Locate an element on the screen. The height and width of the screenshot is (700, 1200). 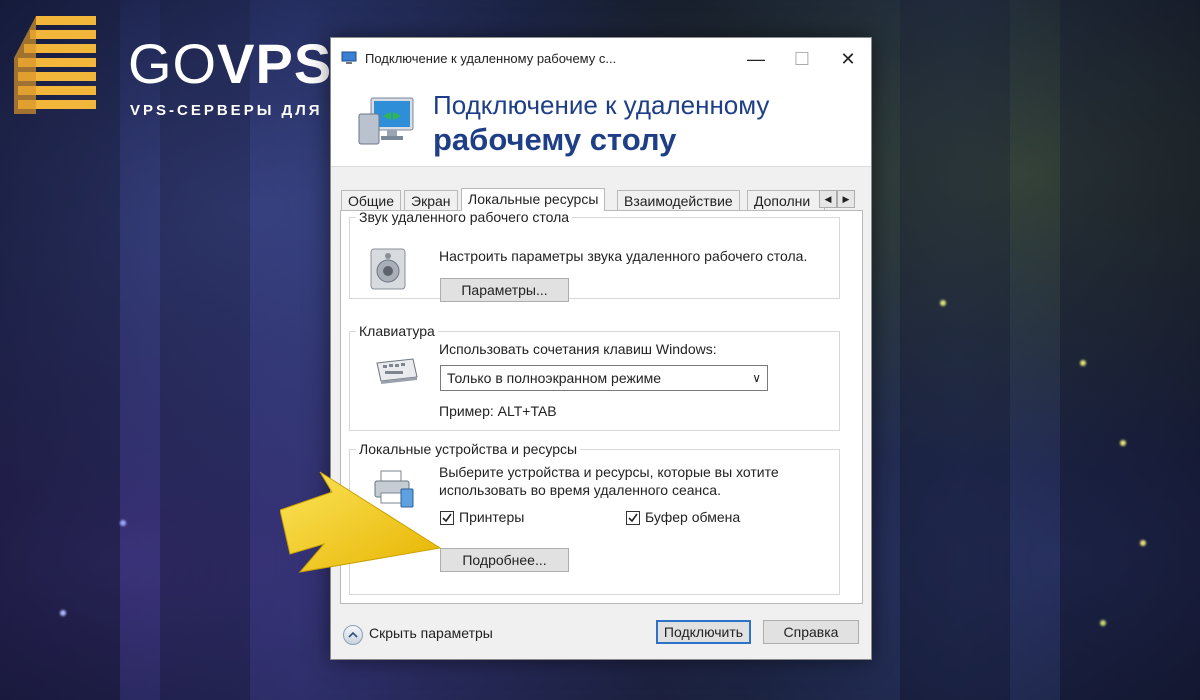
keyboard-example: Пример: ALT+TAB is located at coordinates (498, 411).